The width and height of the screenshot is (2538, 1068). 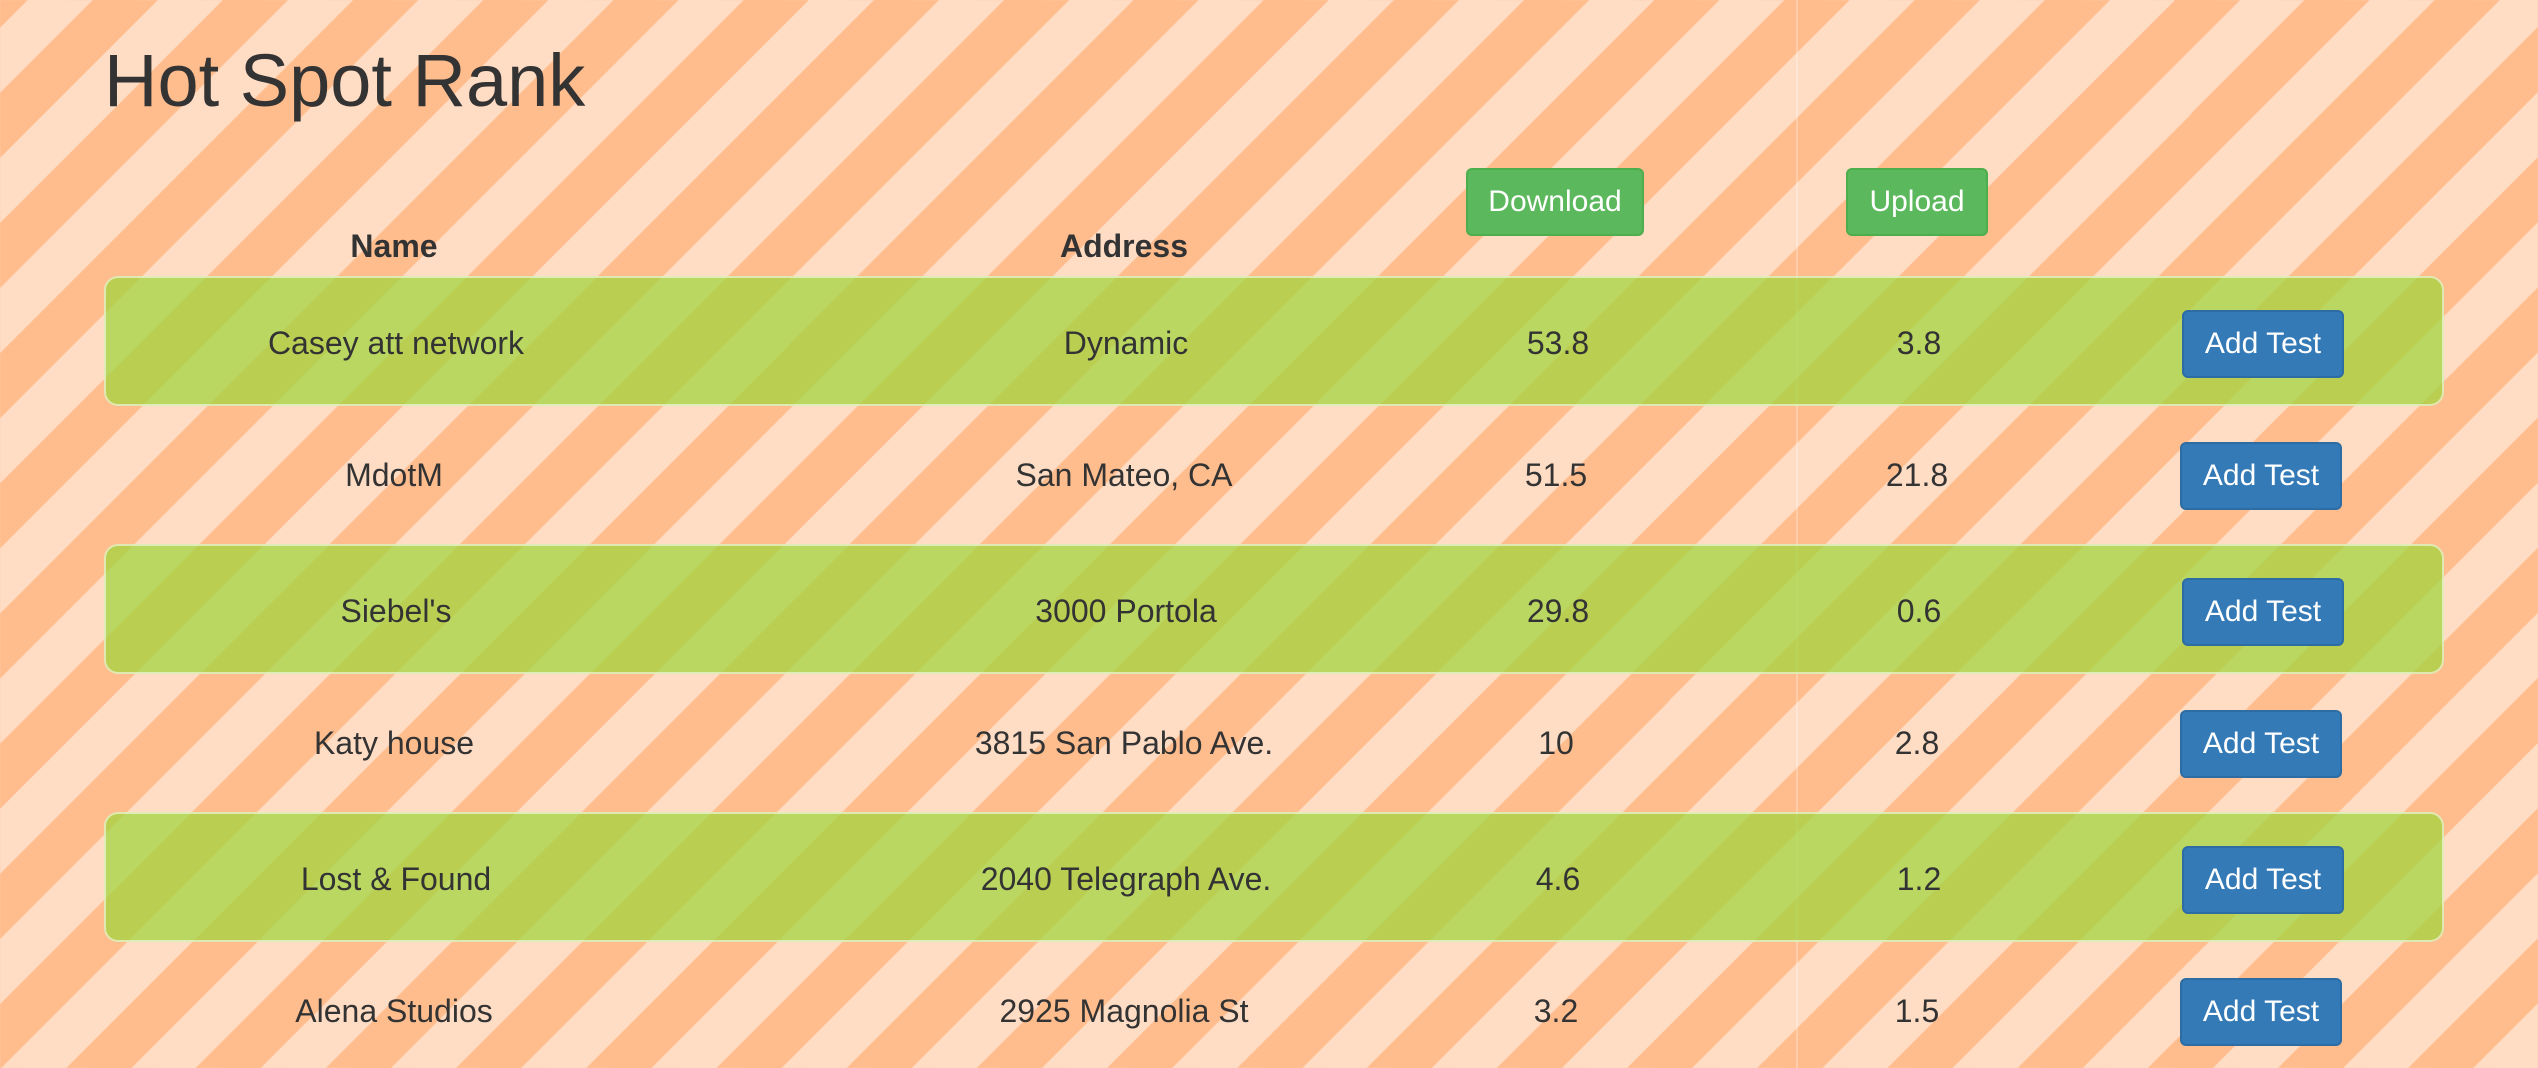 What do you see at coordinates (1917, 475) in the screenshot?
I see `cell-upload: 21.8` at bounding box center [1917, 475].